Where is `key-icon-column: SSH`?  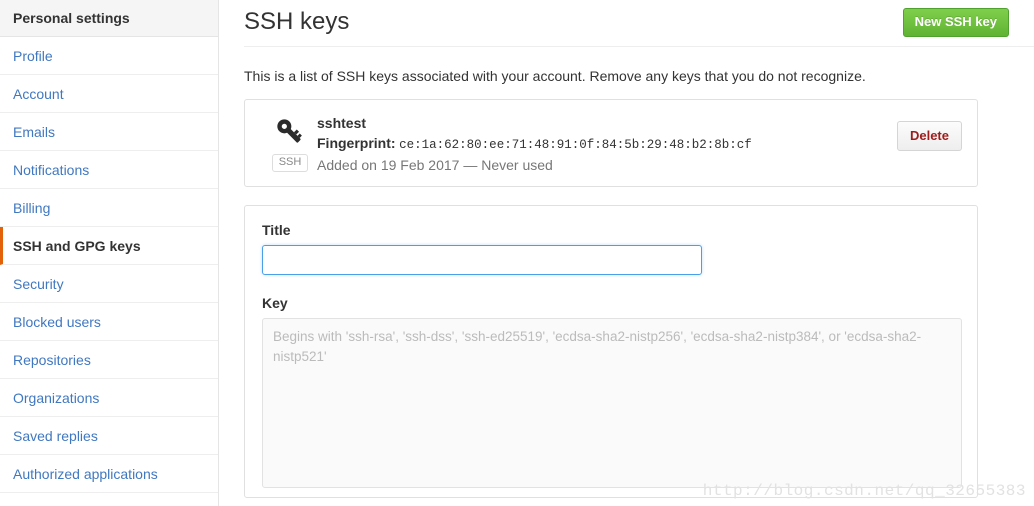 key-icon-column: SSH is located at coordinates (290, 142).